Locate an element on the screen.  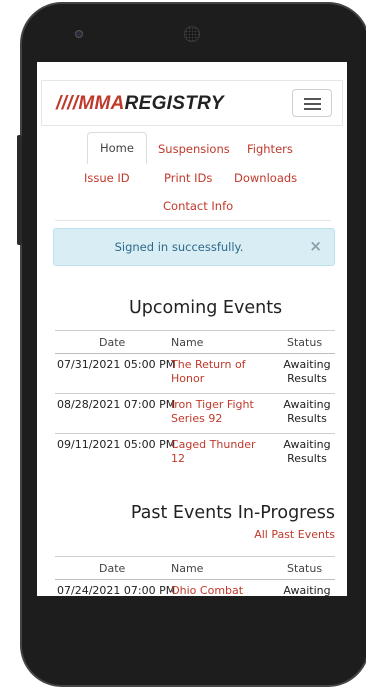
past-events-title: Past Events In-Progress is located at coordinates (232, 513).